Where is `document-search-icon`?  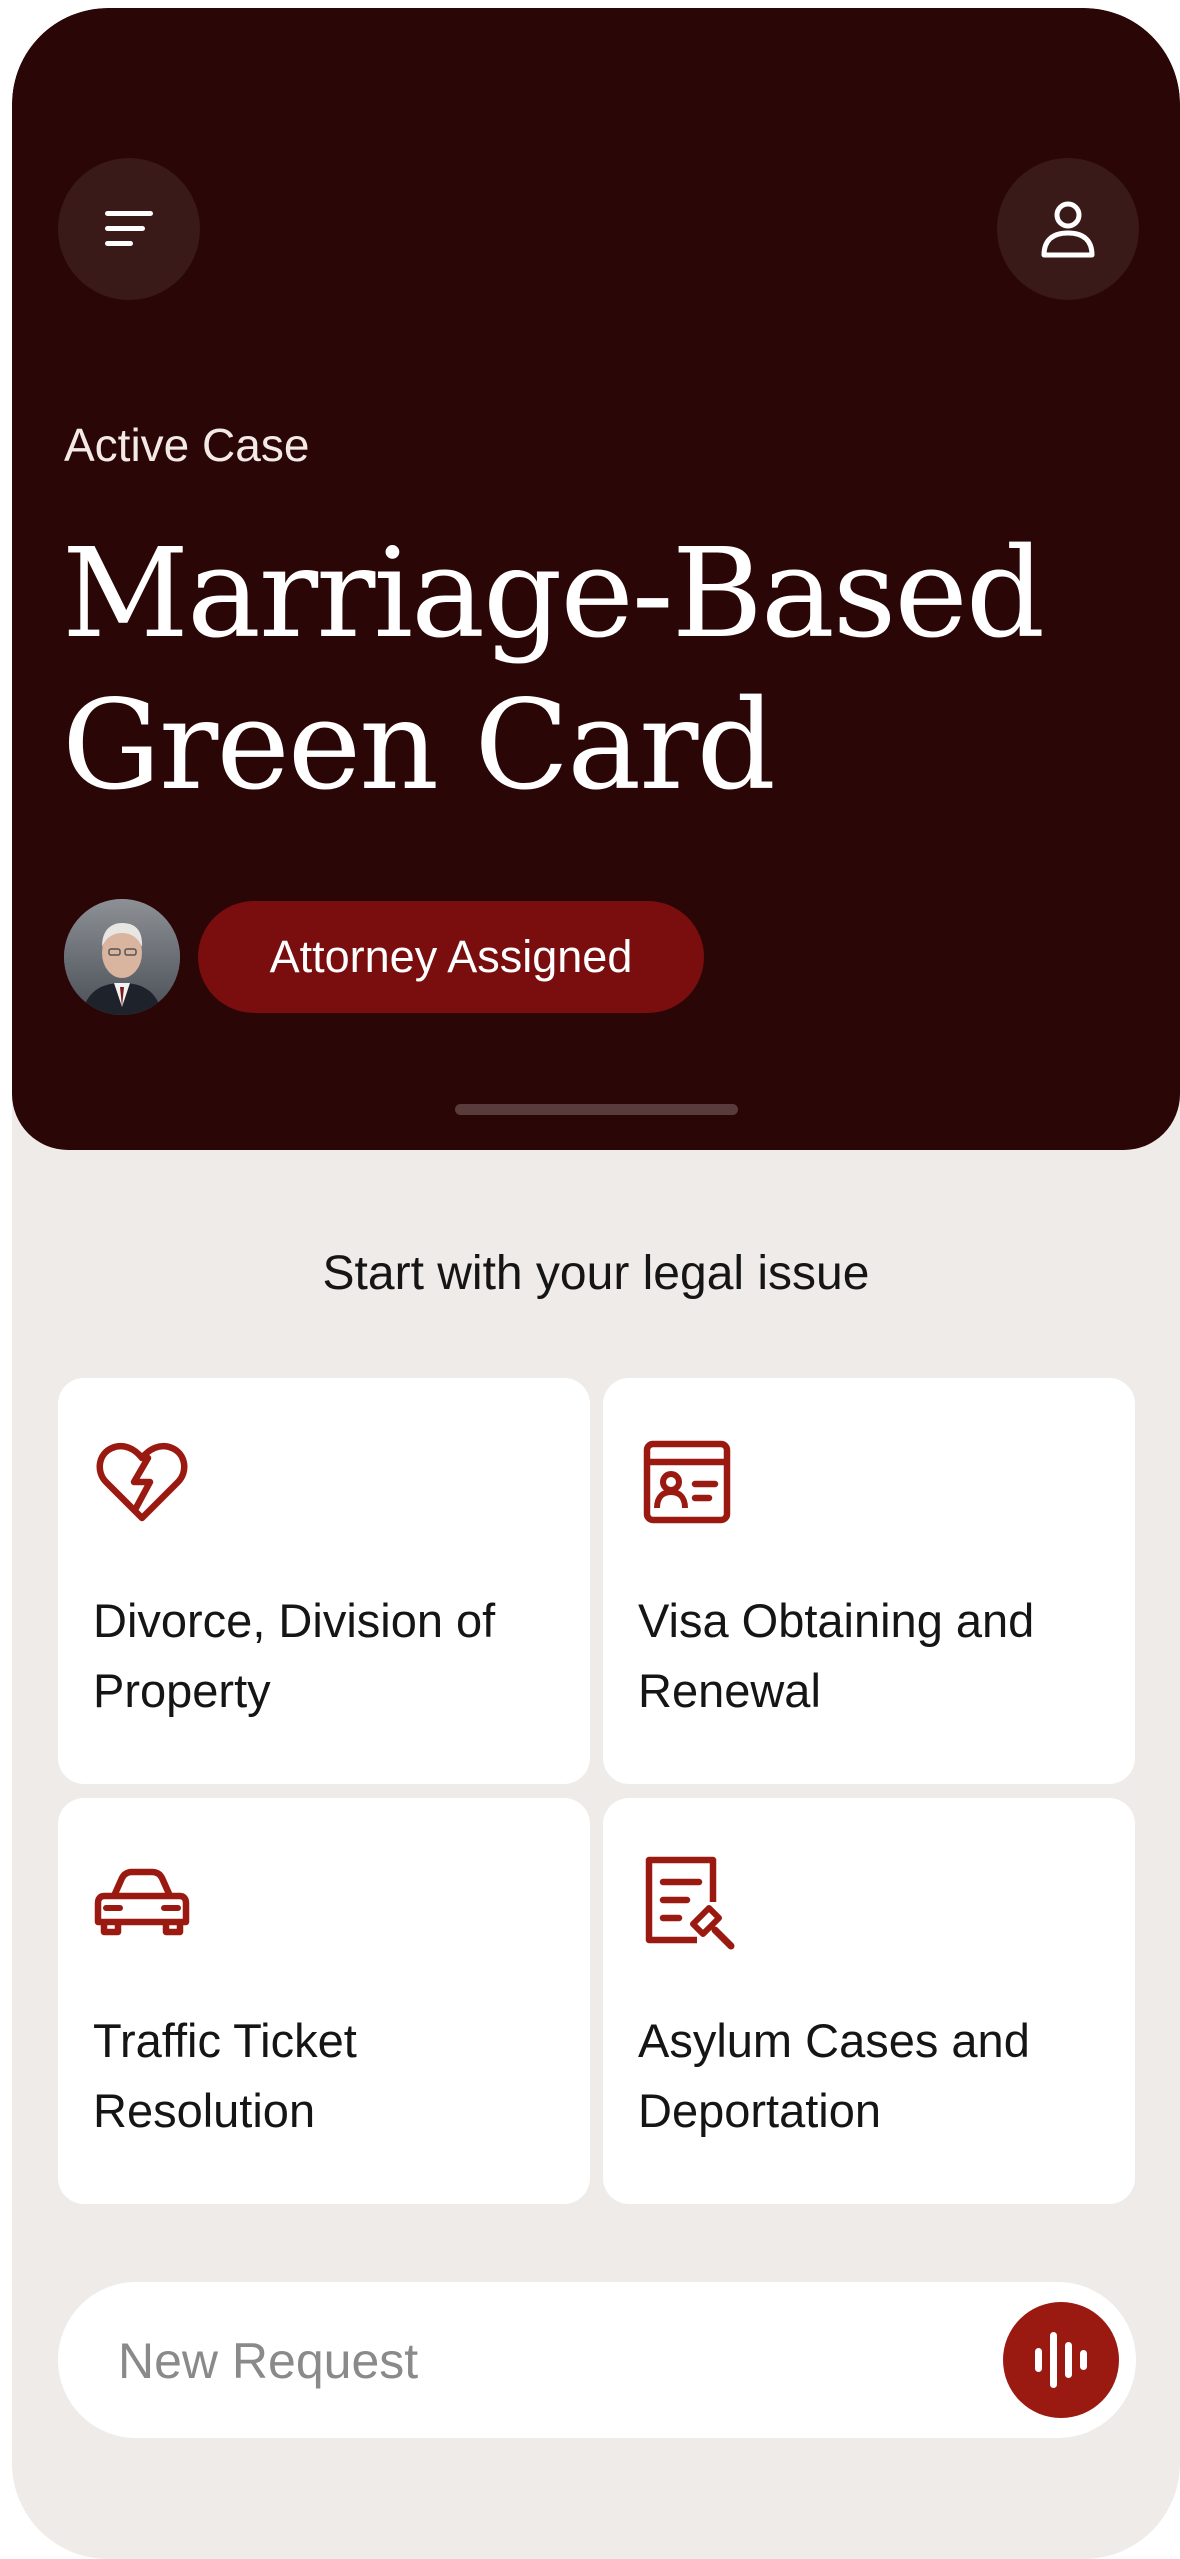 document-search-icon is located at coordinates (690, 1903).